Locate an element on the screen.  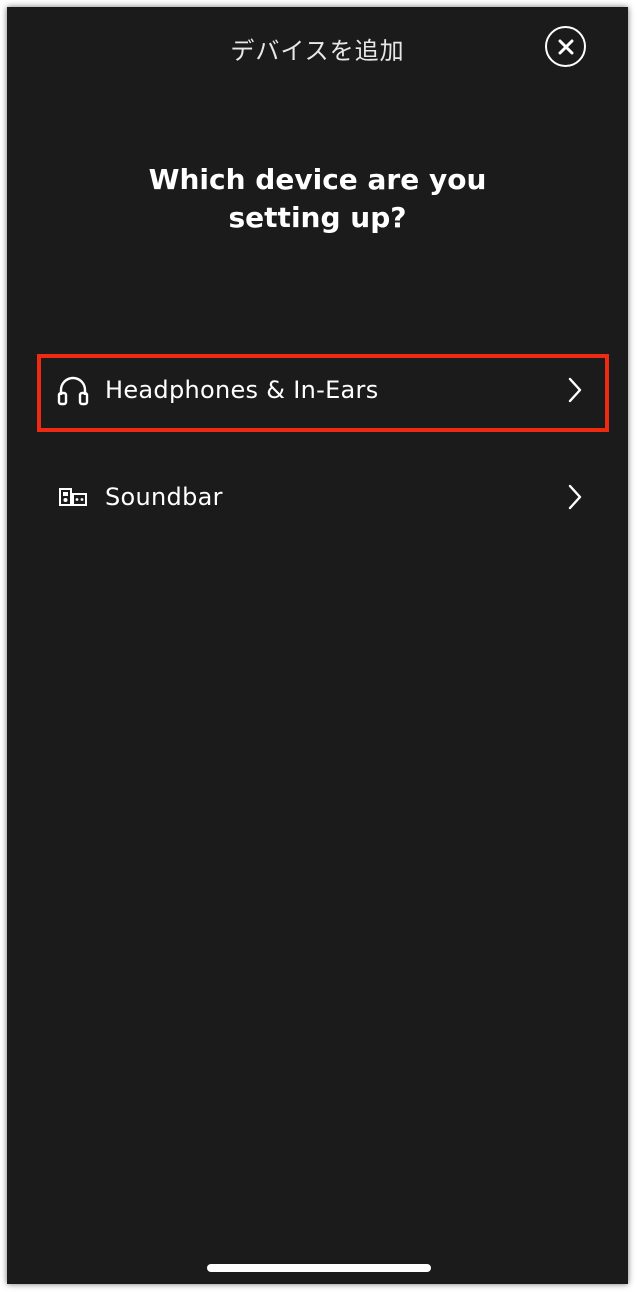
device-option-headphones: Headphones & In-Ears is located at coordinates (317, 390).